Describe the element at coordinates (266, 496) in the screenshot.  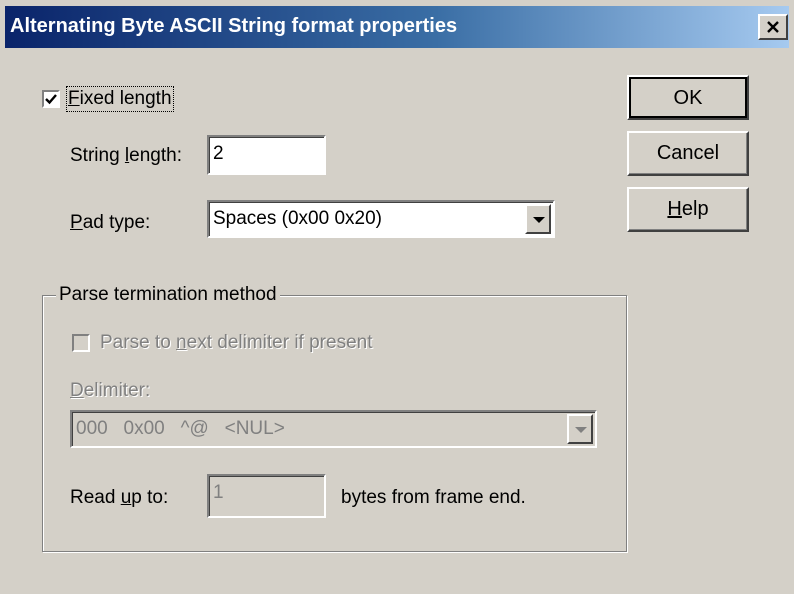
I see `read-up-to-input: 1` at that location.